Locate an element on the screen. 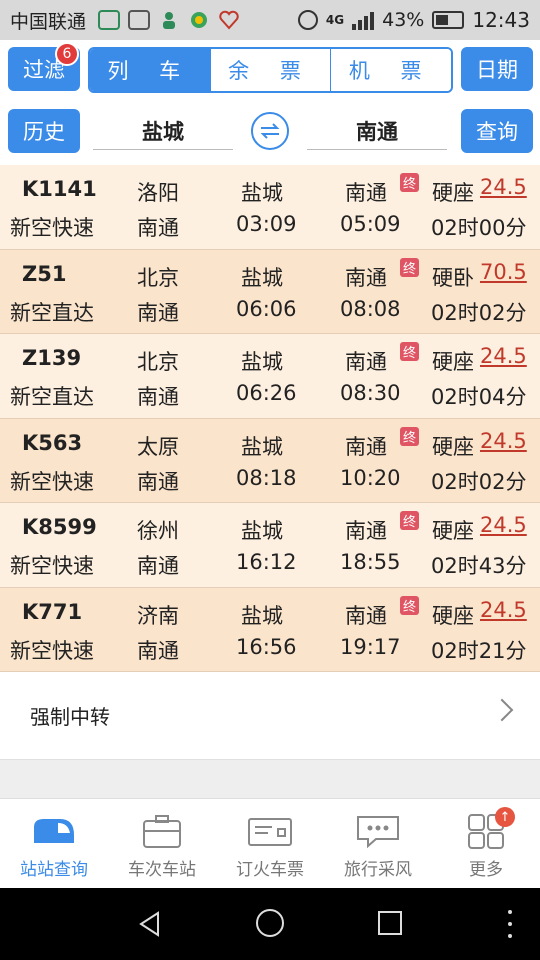 This screenshot has width=540, height=960. clock-time: 12:43 is located at coordinates (501, 20).